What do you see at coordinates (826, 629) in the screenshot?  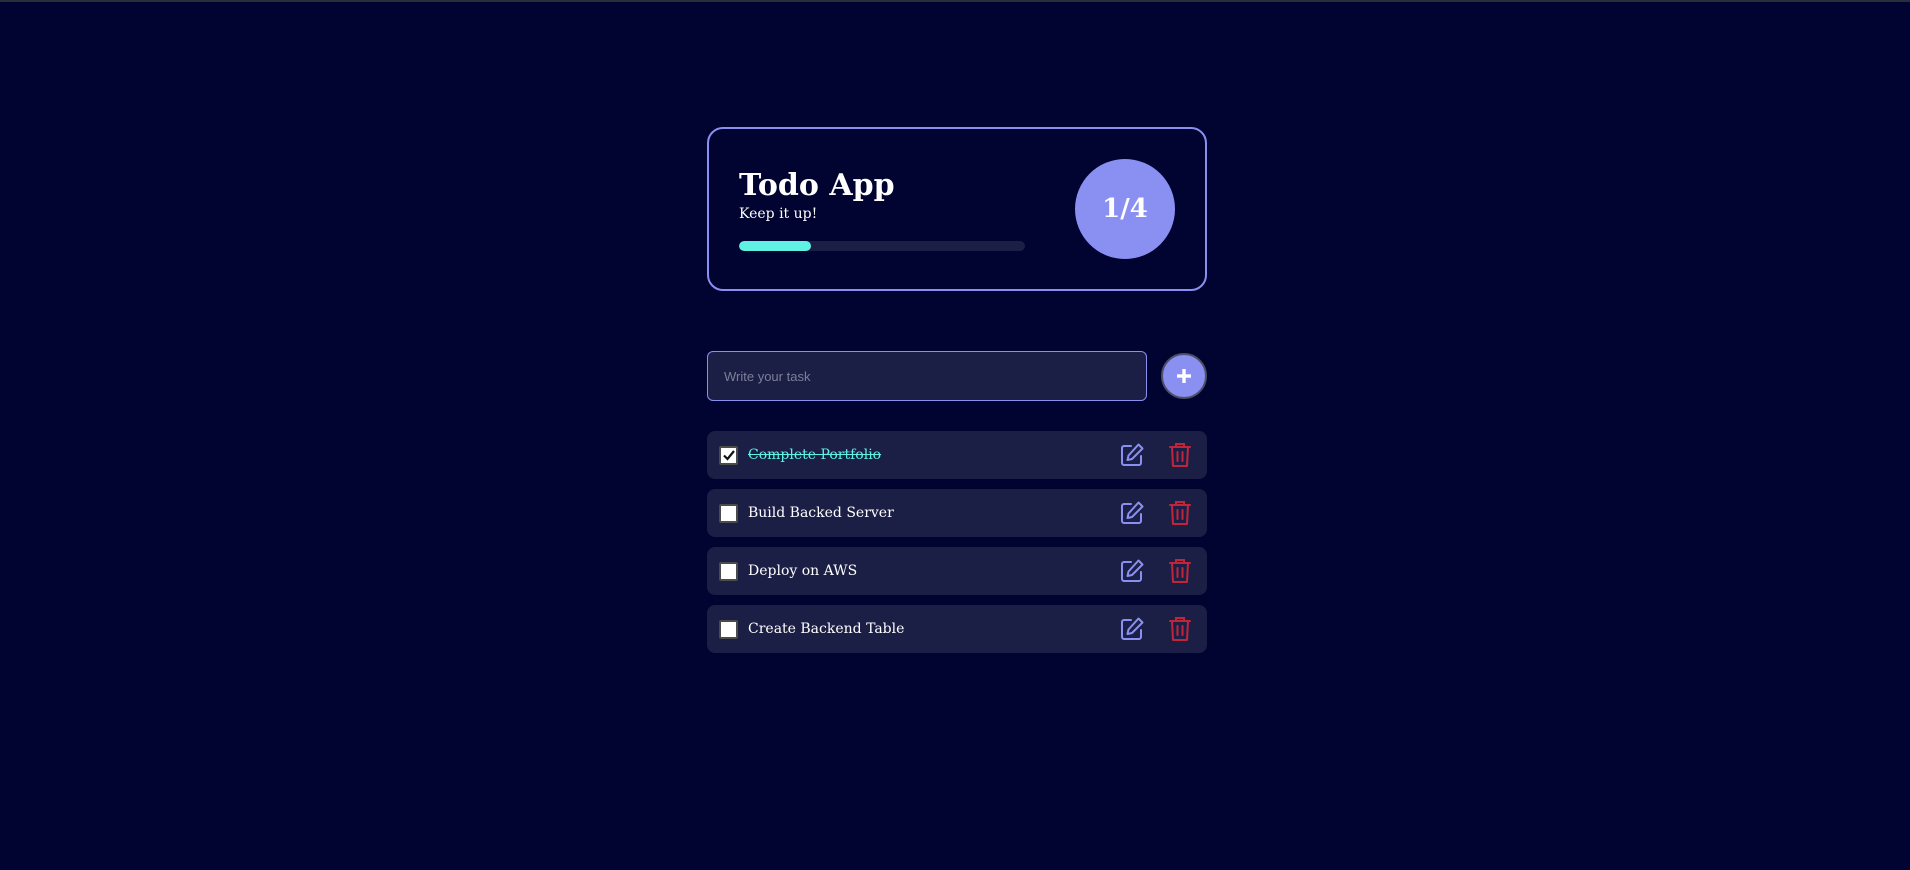 I see `todo-text: Create Backend Table` at bounding box center [826, 629].